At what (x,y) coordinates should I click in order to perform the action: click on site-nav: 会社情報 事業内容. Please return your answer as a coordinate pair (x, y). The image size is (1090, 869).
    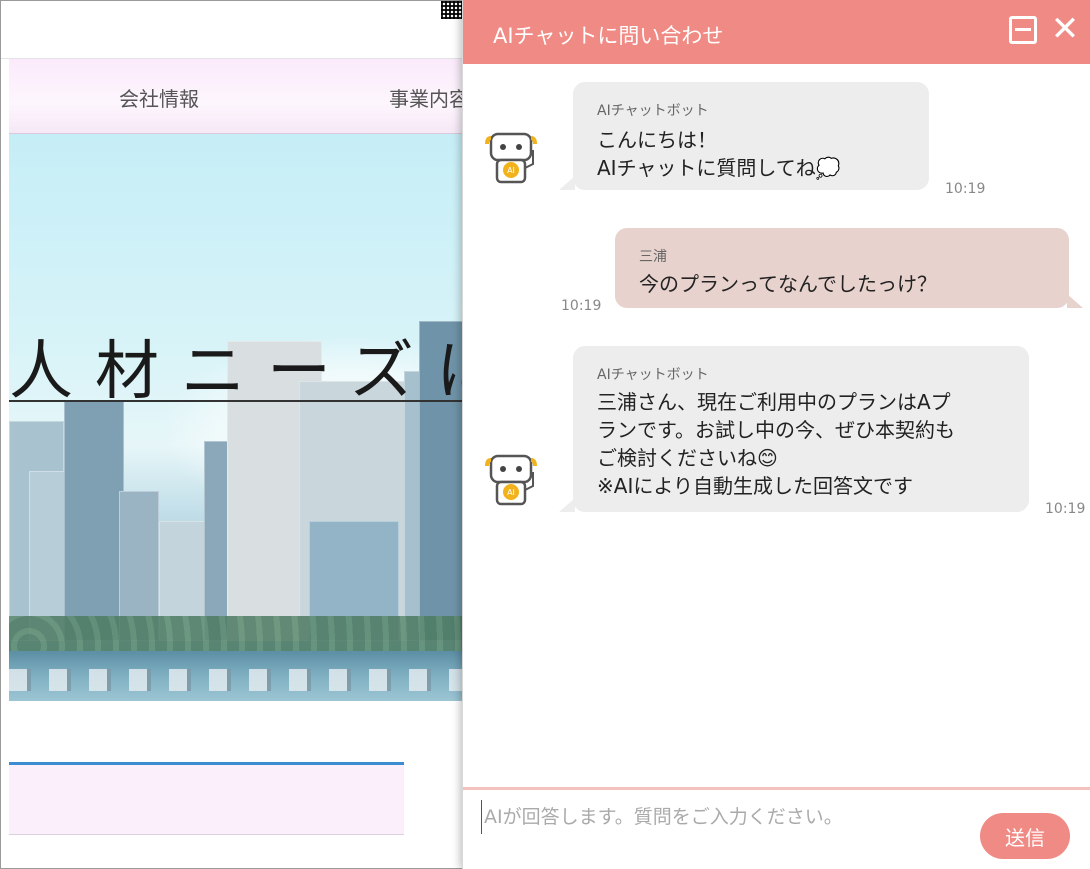
    Looking at the image, I should click on (239, 96).